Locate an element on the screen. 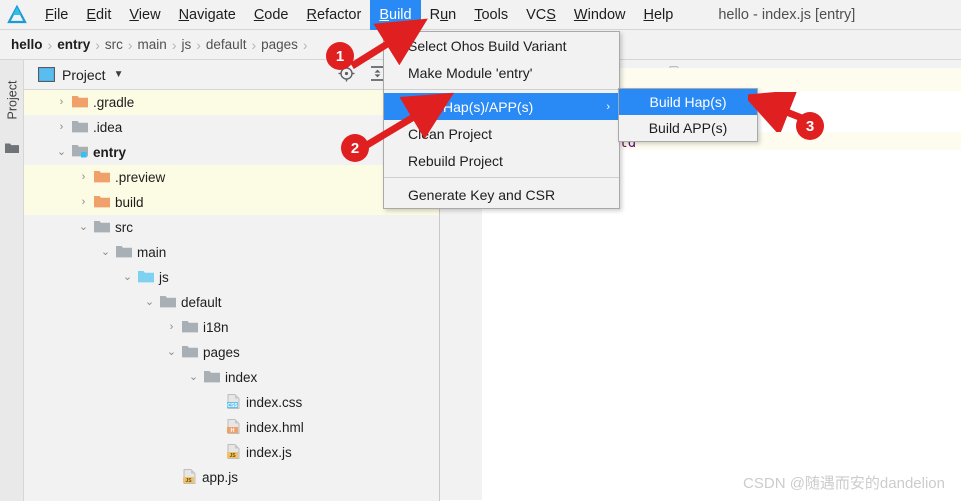 The image size is (961, 501). tree-row: JS app.js is located at coordinates (231, 477).